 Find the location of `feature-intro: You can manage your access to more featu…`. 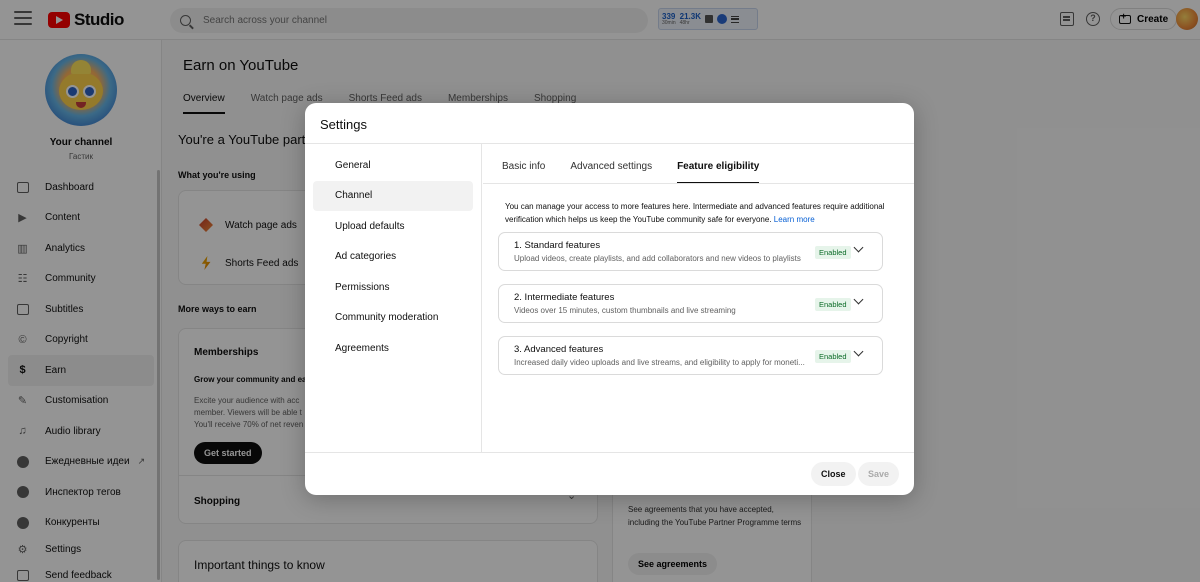

feature-intro: You can manage your access to more featu… is located at coordinates (695, 213).